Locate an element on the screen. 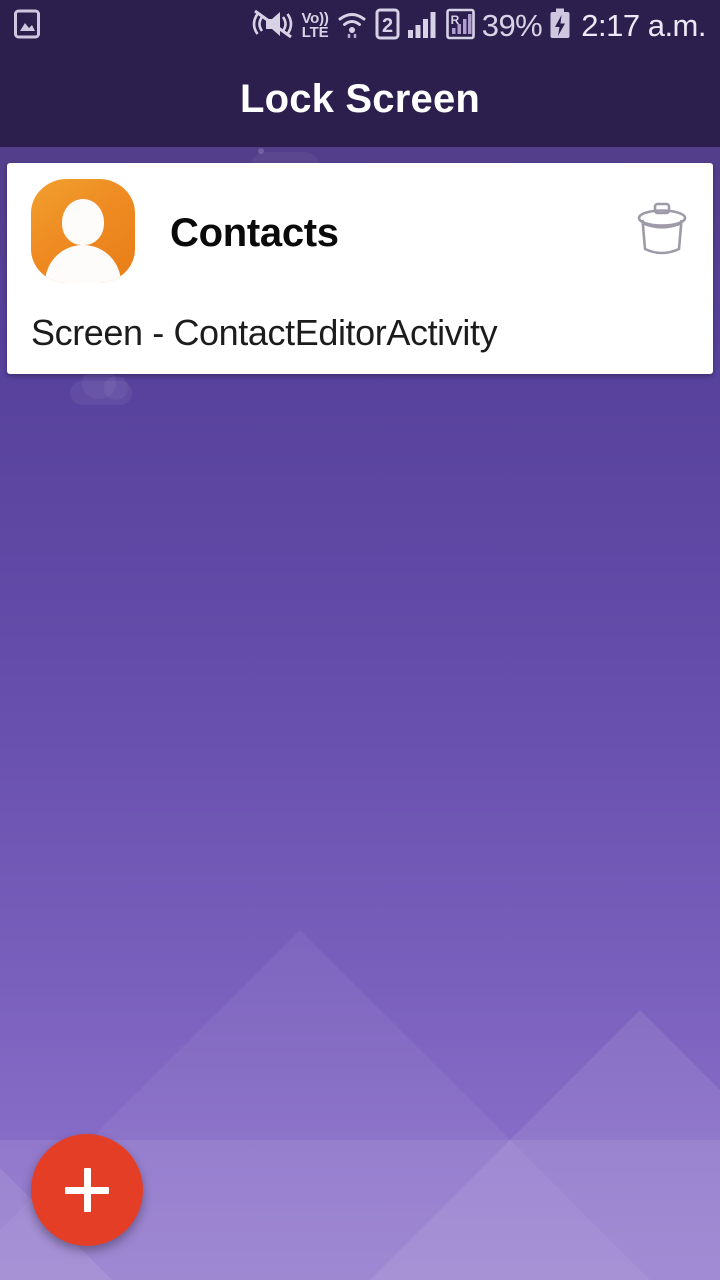  status-bar-right: Vo)) LTE 2 R 39% 2:17 a.m. is located at coordinates (479, 26).